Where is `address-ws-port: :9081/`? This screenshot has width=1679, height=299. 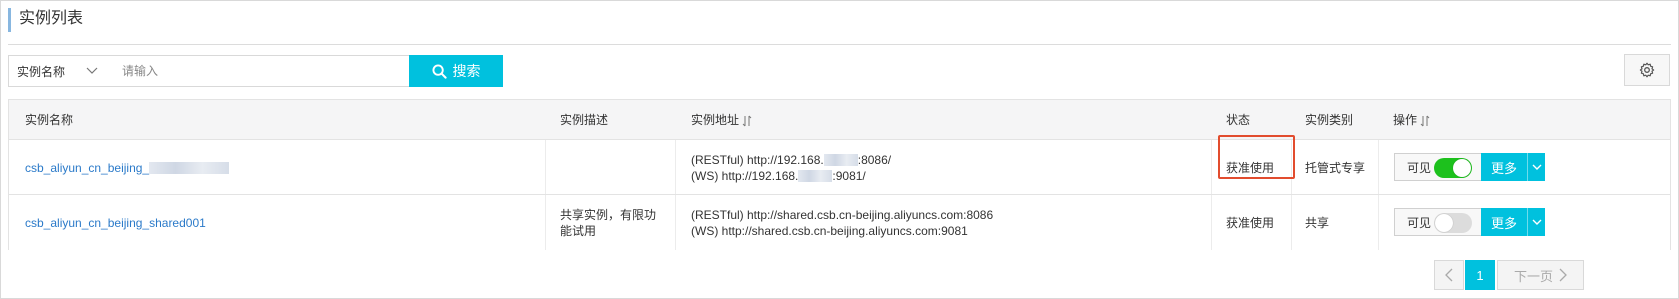 address-ws-port: :9081/ is located at coordinates (849, 175).